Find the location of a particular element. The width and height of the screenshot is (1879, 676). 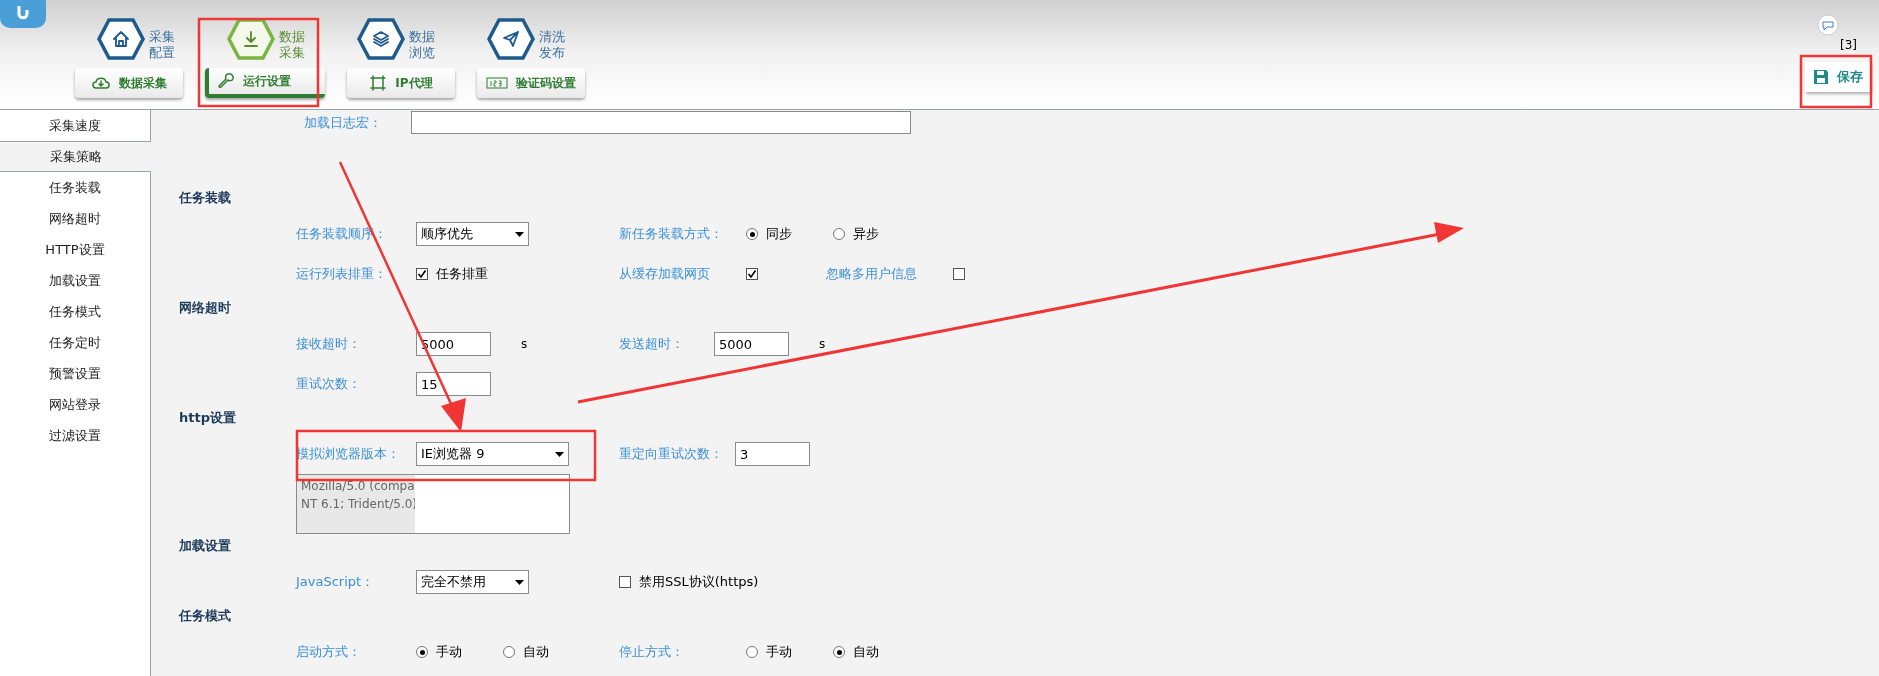

dropdown-value: 完全不禁用 is located at coordinates (453, 582).